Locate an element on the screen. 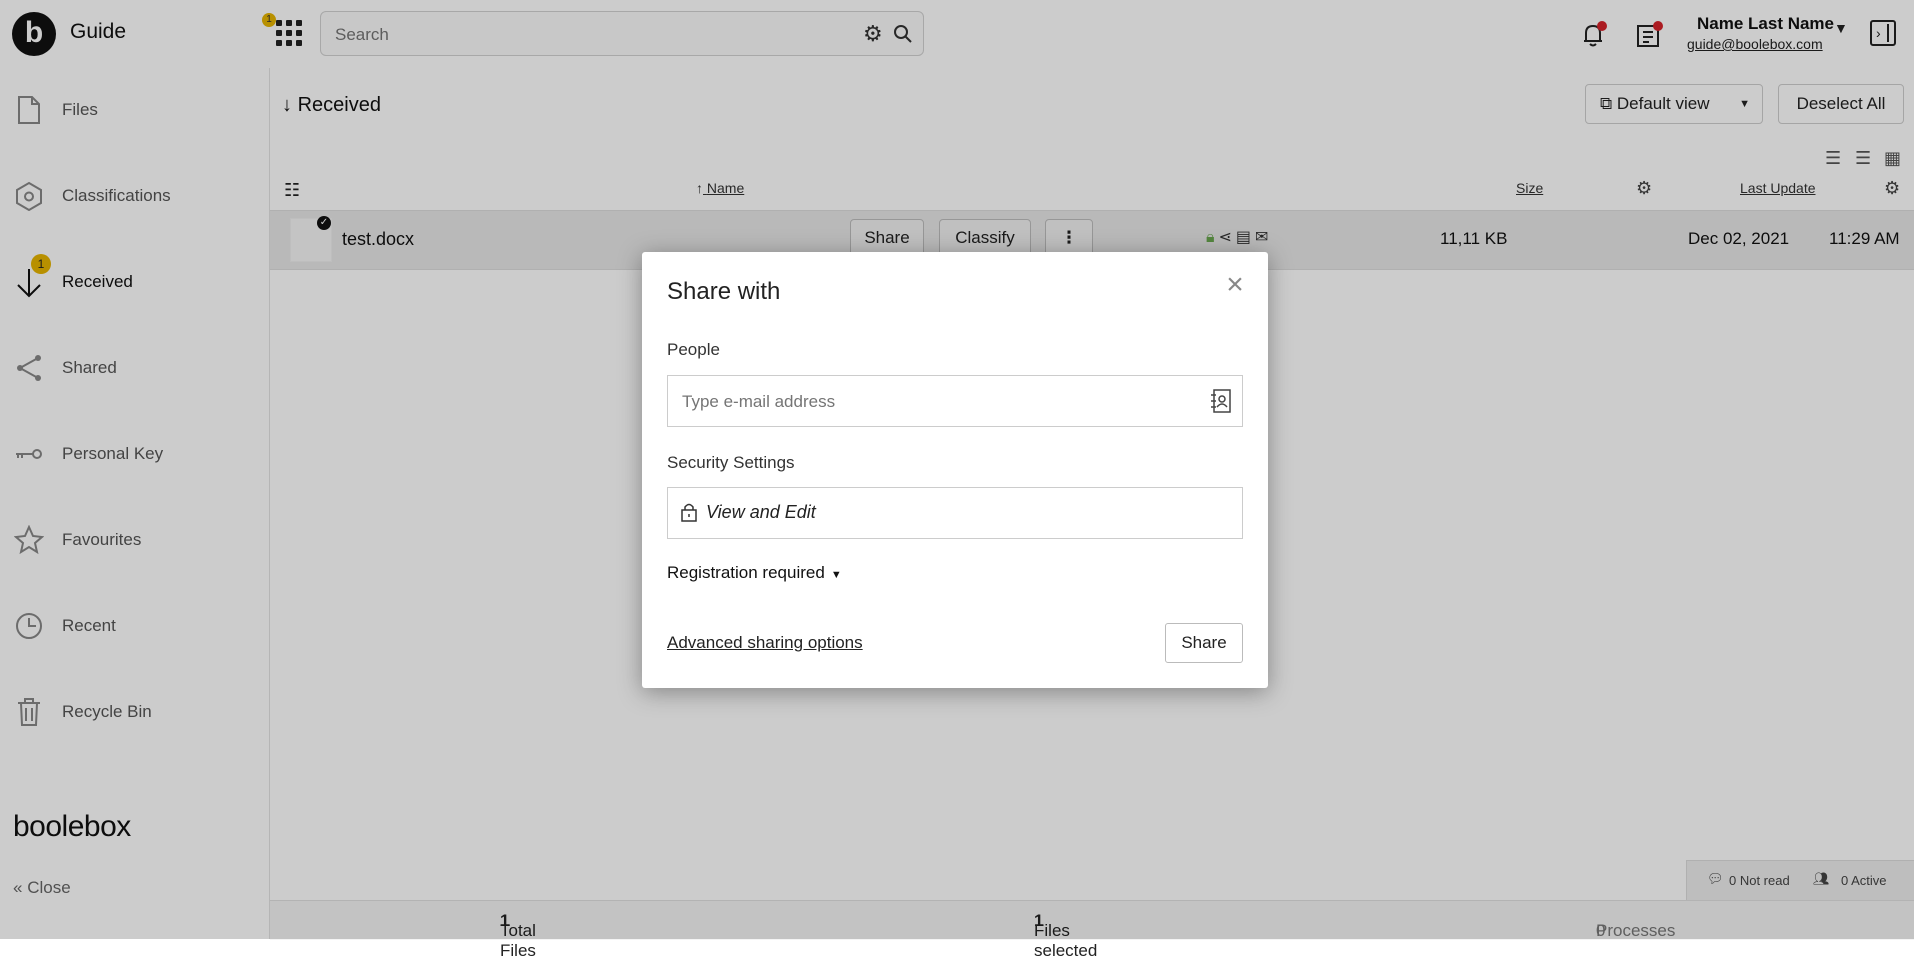  share-button: Share is located at coordinates (1204, 643).